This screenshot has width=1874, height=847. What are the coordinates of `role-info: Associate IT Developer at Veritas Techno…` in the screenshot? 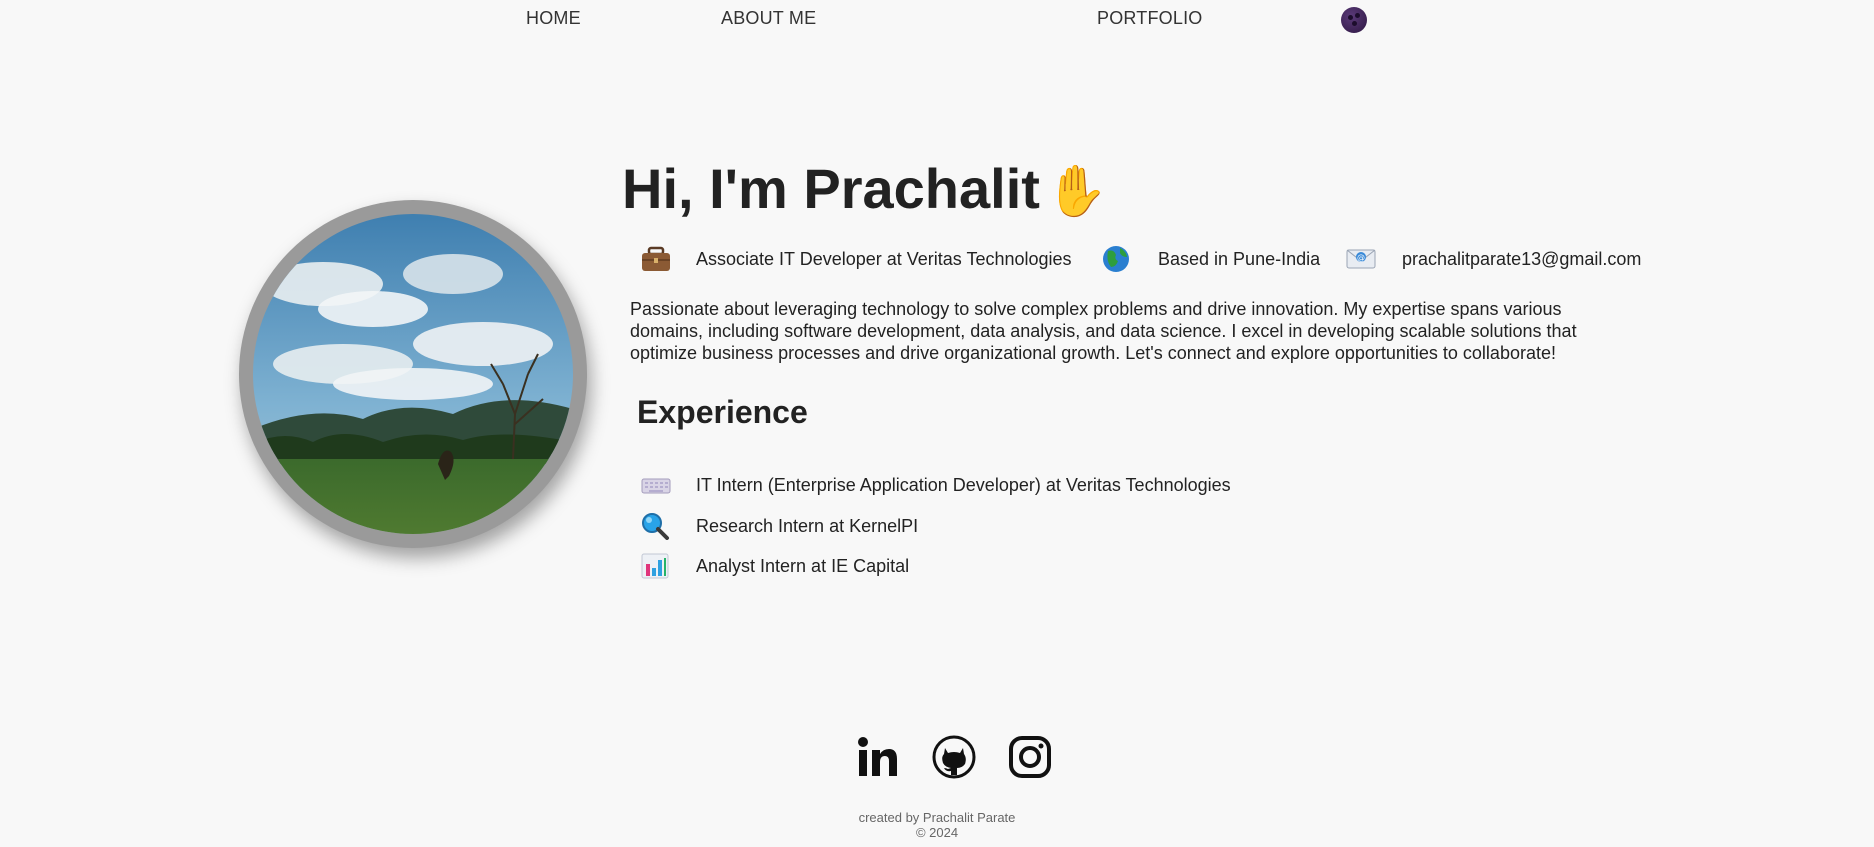 It's located at (856, 259).